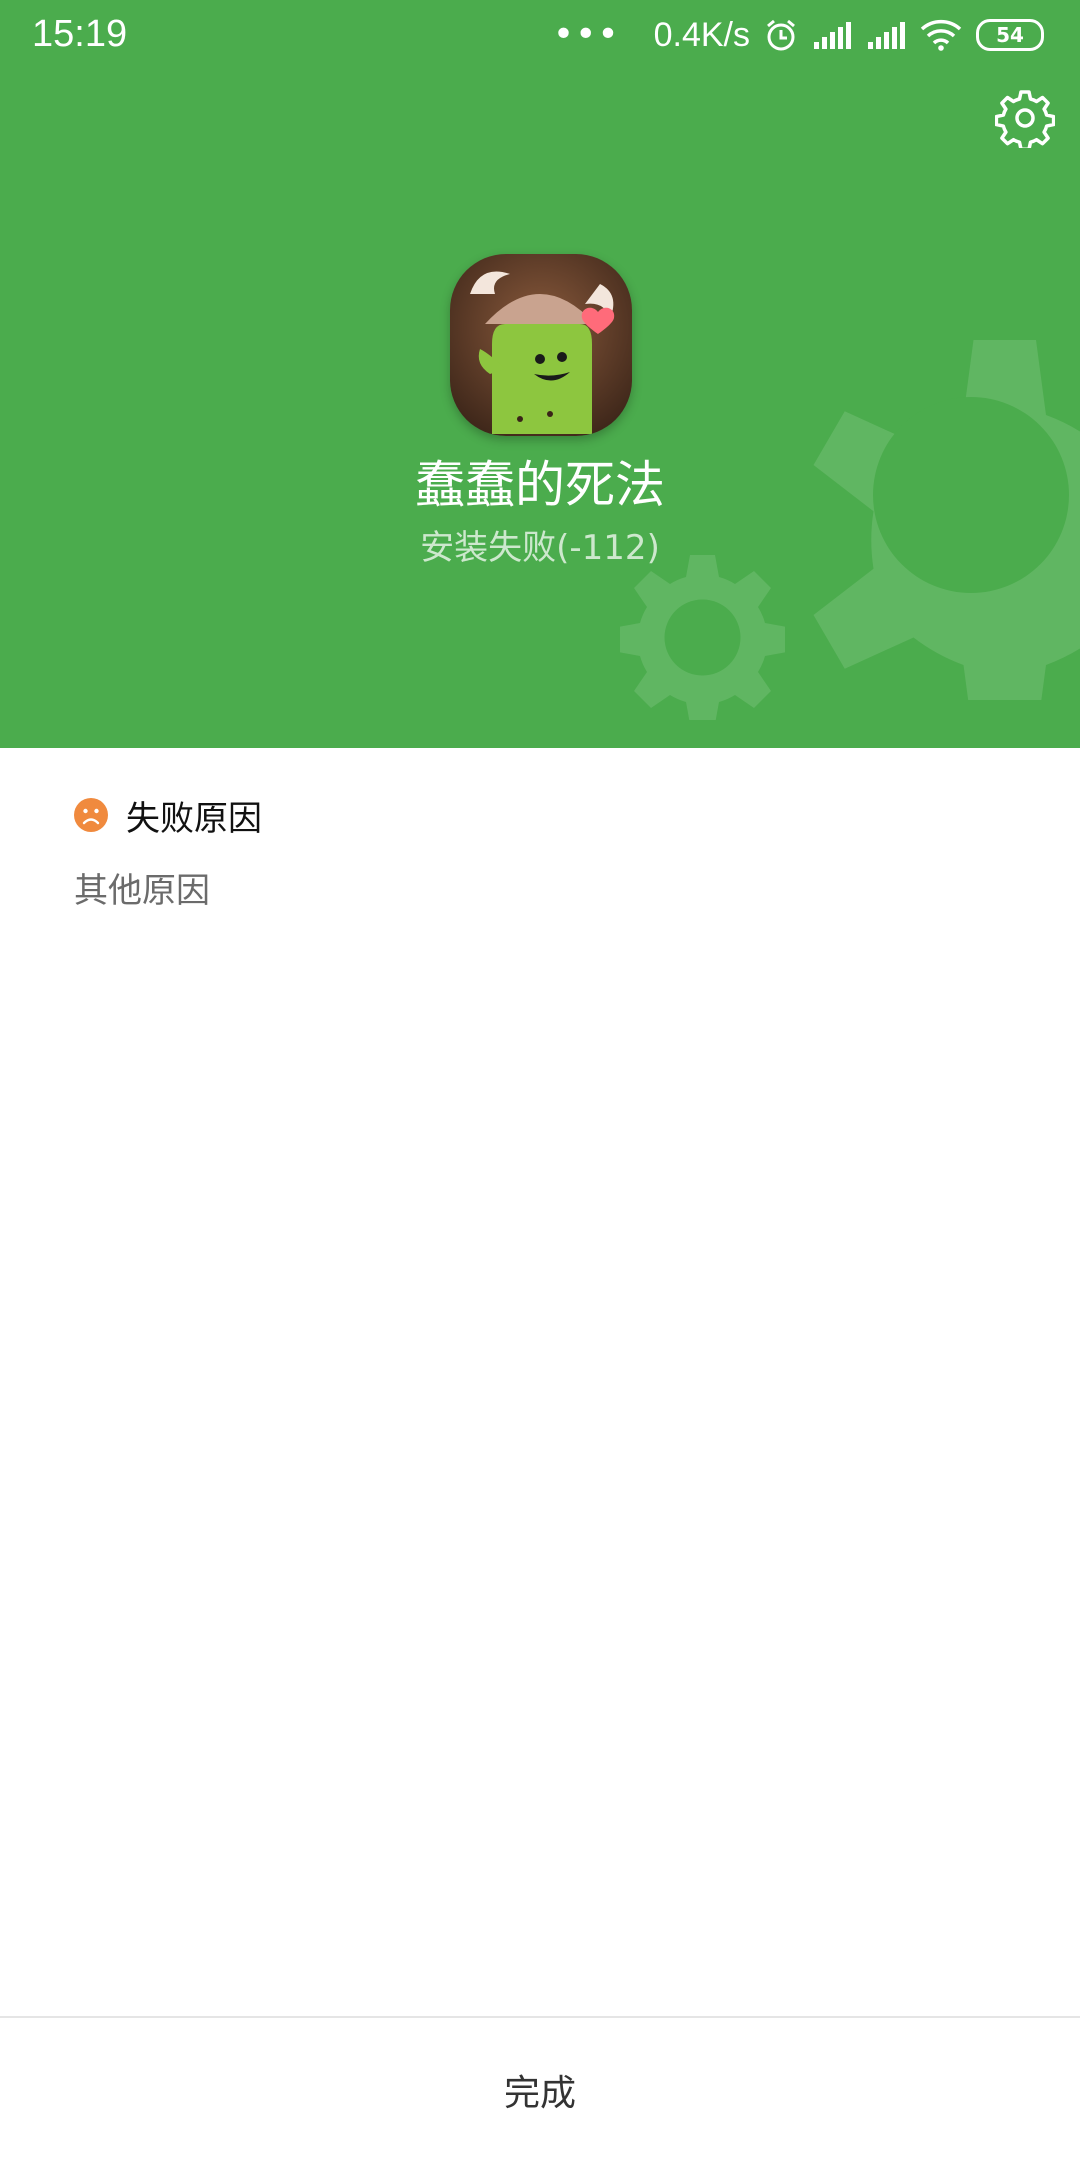  Describe the element at coordinates (539, 2093) in the screenshot. I see `done-button-label: 完成` at that location.